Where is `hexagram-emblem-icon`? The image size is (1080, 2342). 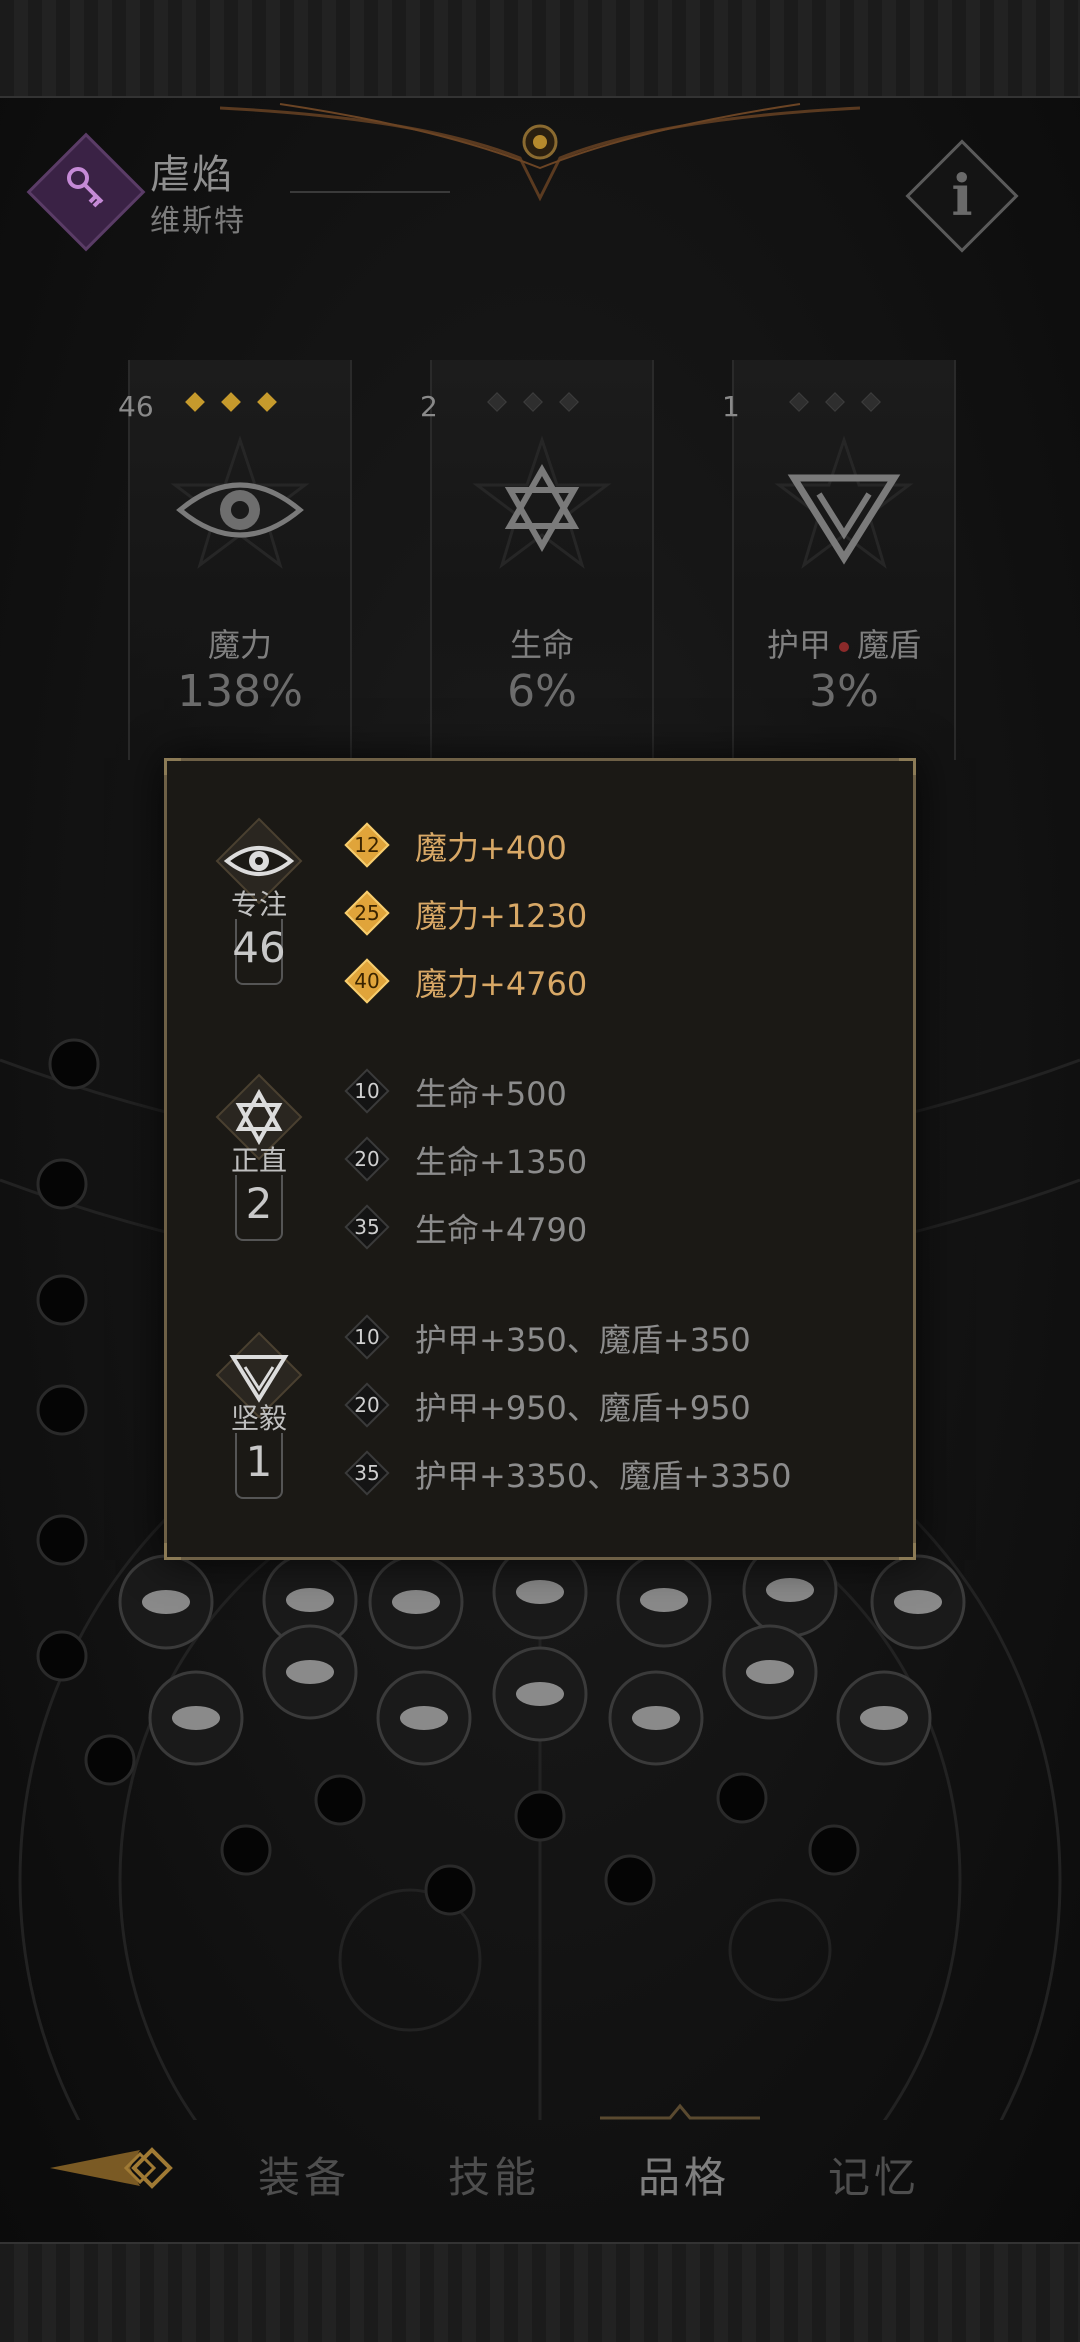
hexagram-emblem-icon is located at coordinates (542, 502).